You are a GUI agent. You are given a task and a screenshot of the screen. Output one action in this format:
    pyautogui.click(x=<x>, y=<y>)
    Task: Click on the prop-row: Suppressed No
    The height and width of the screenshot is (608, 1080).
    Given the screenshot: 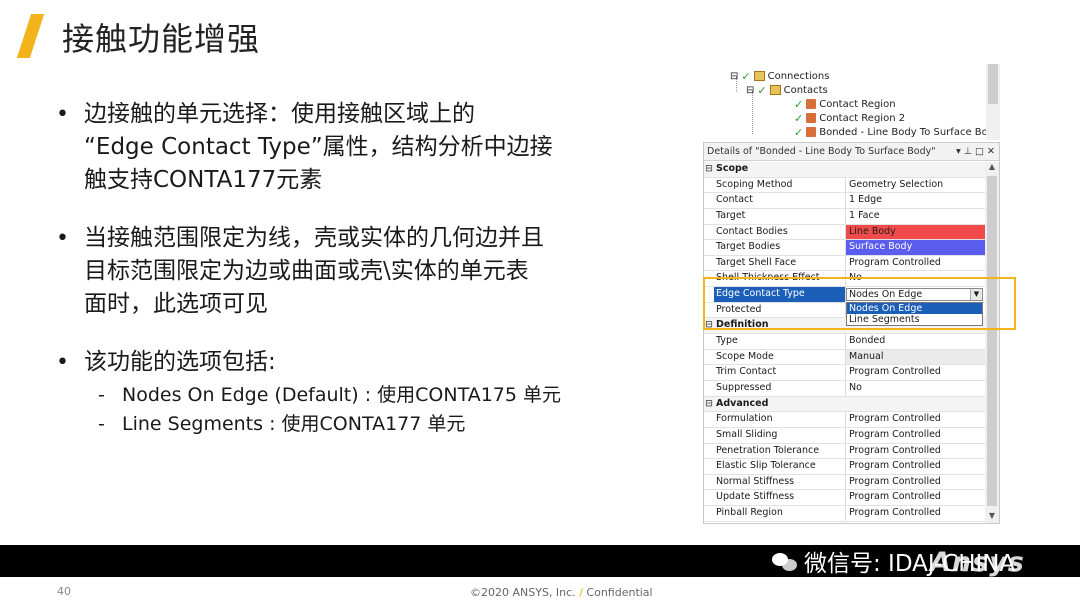 What is the action you would take?
    pyautogui.click(x=844, y=388)
    